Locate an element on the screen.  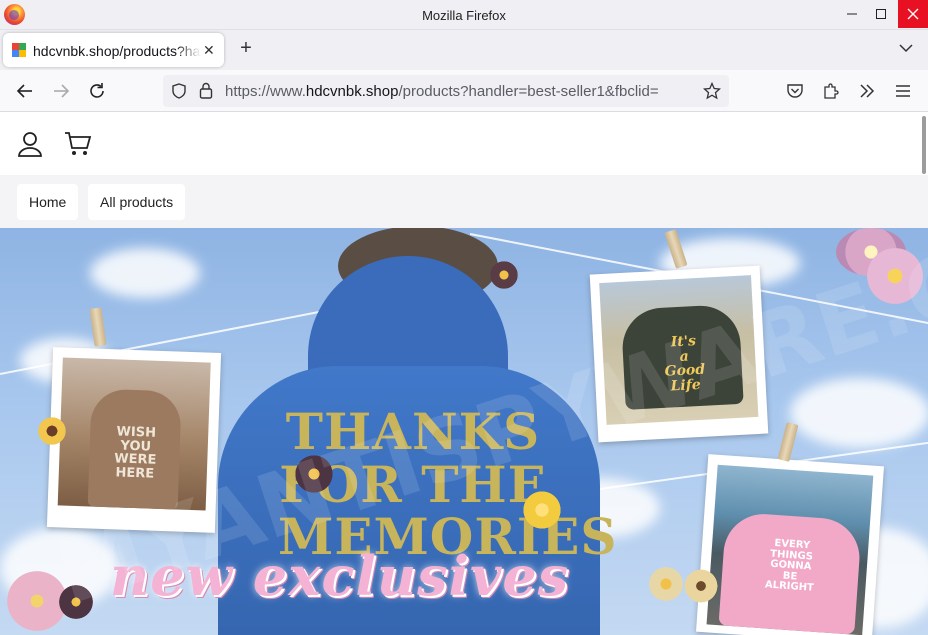
back-arrow-icon is located at coordinates (24, 91).